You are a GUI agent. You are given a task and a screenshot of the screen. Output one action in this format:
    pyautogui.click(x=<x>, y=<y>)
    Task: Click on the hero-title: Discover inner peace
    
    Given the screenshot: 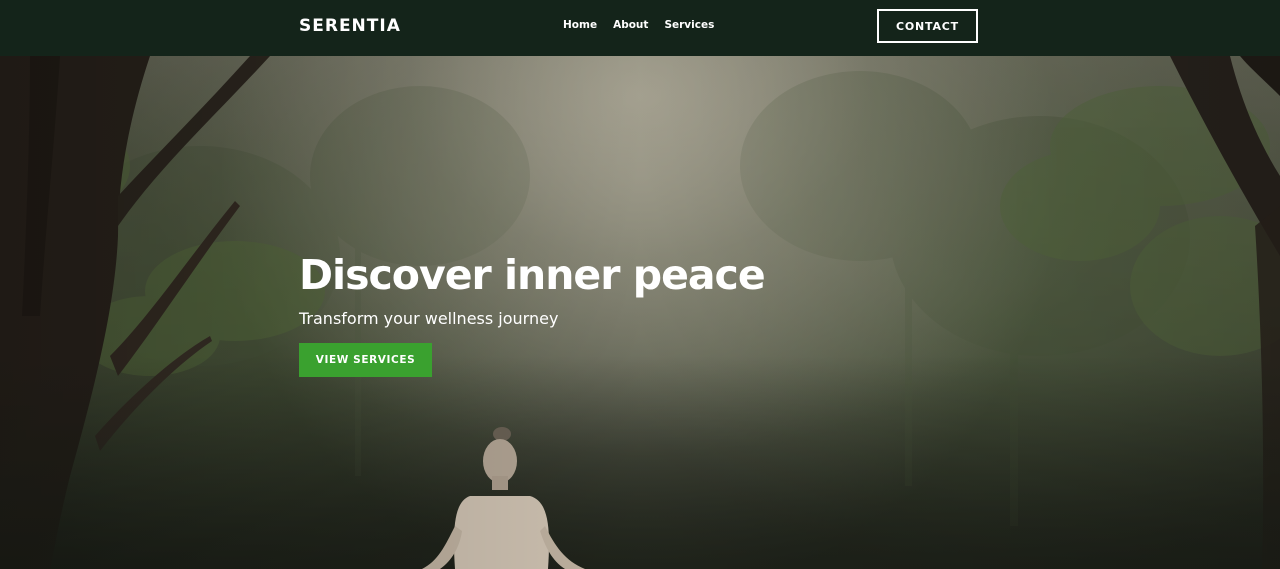 What is the action you would take?
    pyautogui.click(x=532, y=275)
    